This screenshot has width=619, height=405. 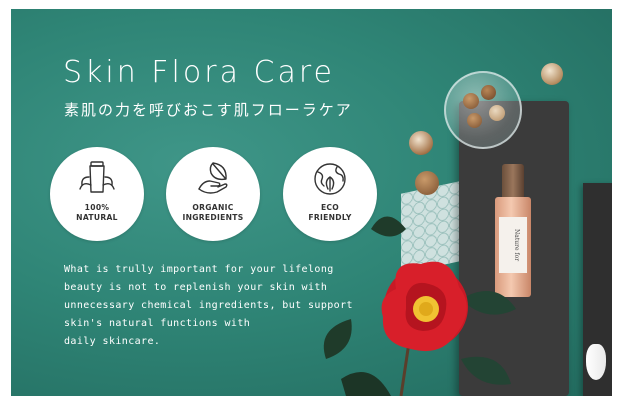 What do you see at coordinates (513, 181) in the screenshot?
I see `bottle-cap` at bounding box center [513, 181].